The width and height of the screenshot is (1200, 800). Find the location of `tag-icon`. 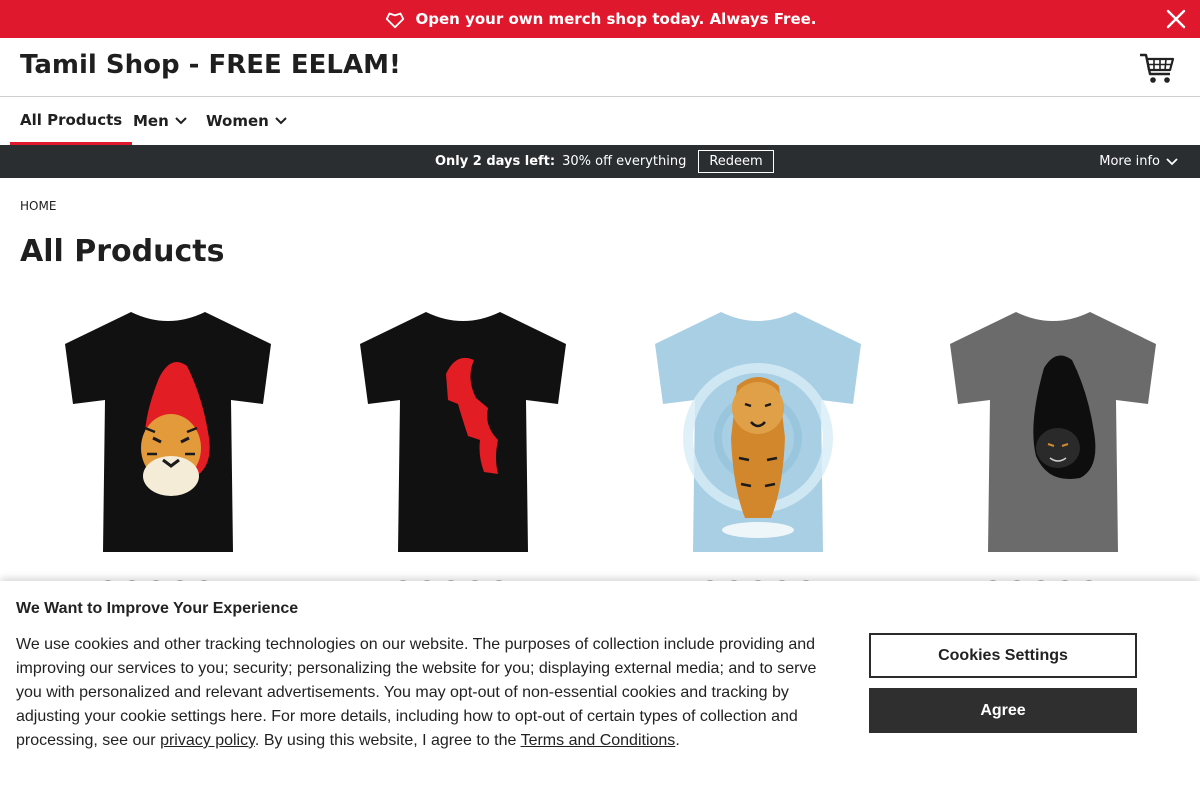

tag-icon is located at coordinates (394, 20).